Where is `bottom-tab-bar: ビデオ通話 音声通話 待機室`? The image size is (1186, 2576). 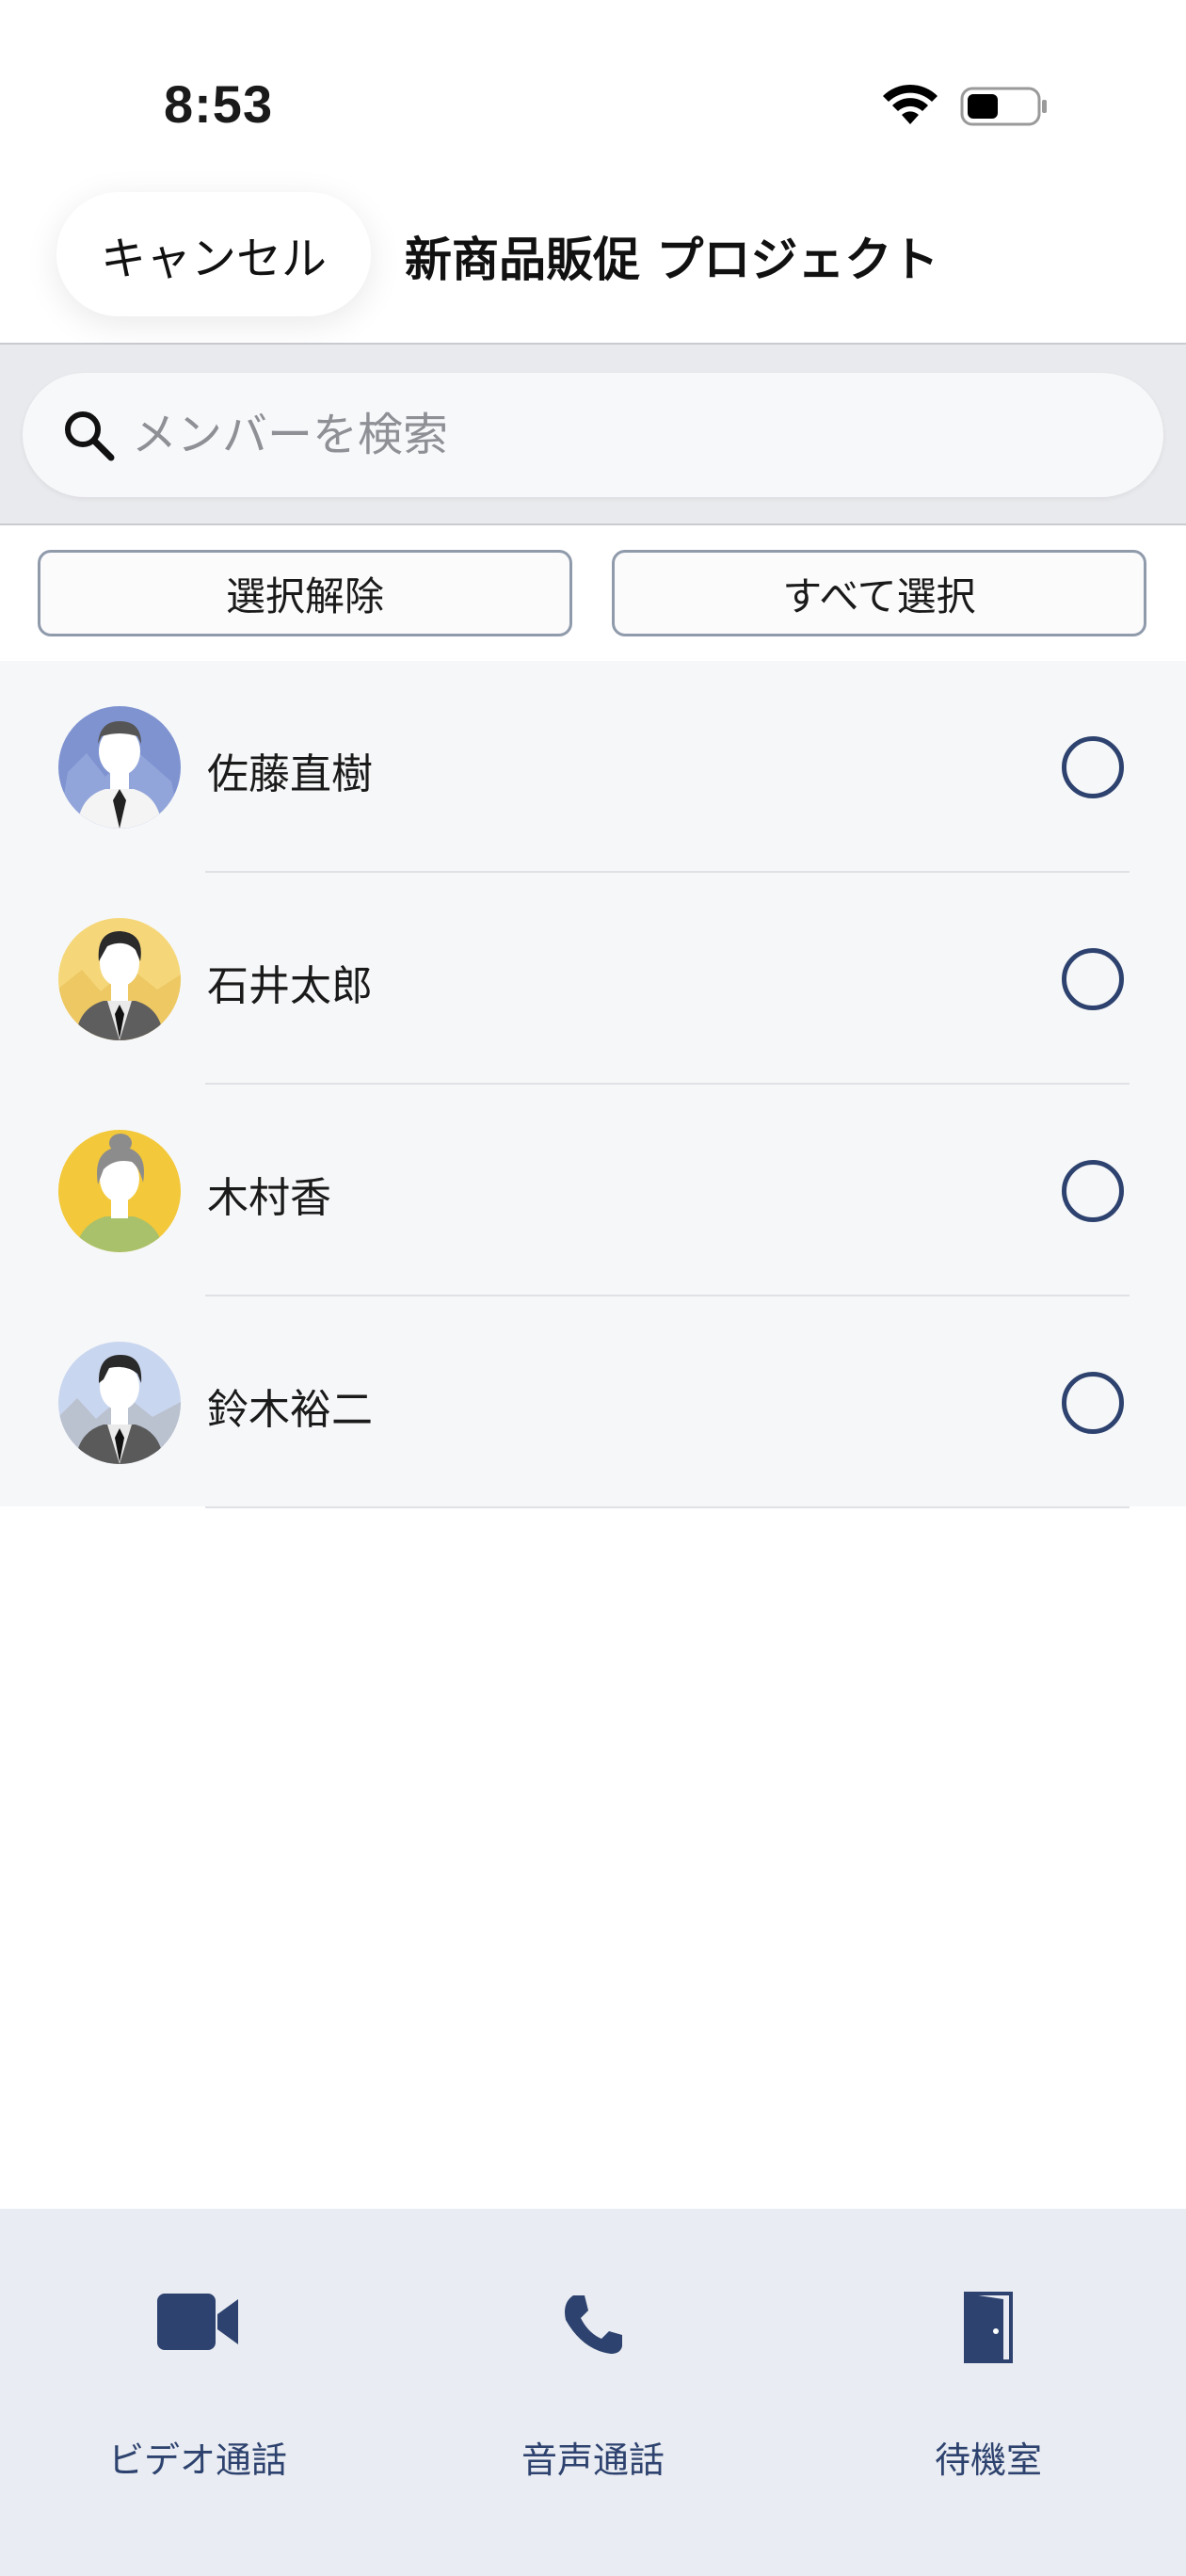 bottom-tab-bar: ビデオ通話 音声通話 待機室 is located at coordinates (593, 2392).